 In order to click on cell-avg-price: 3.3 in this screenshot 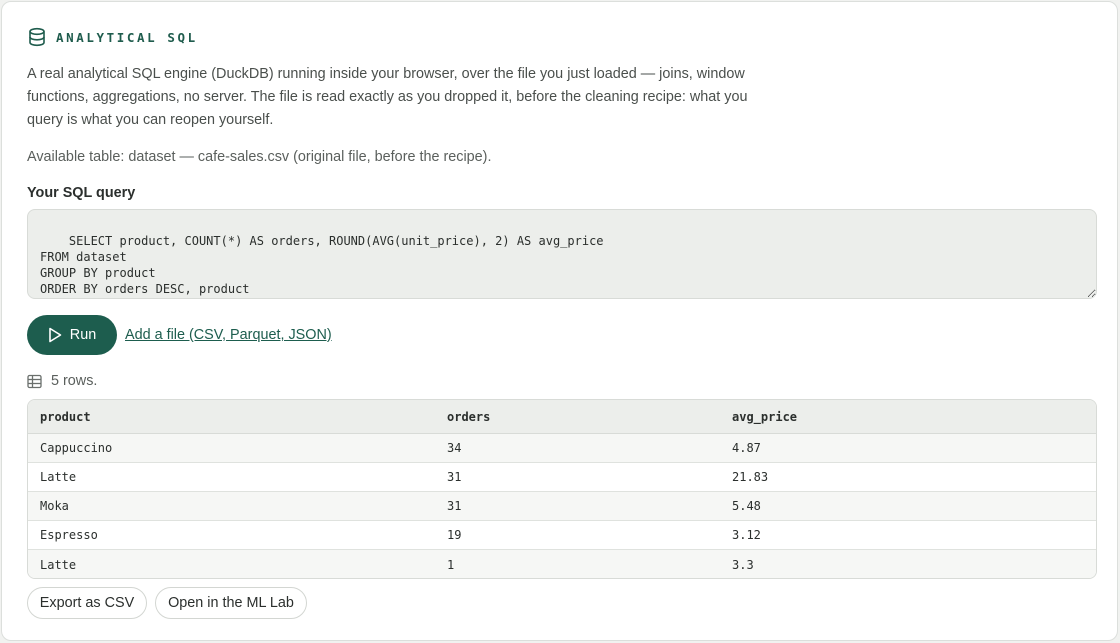, I will do `click(743, 564)`.